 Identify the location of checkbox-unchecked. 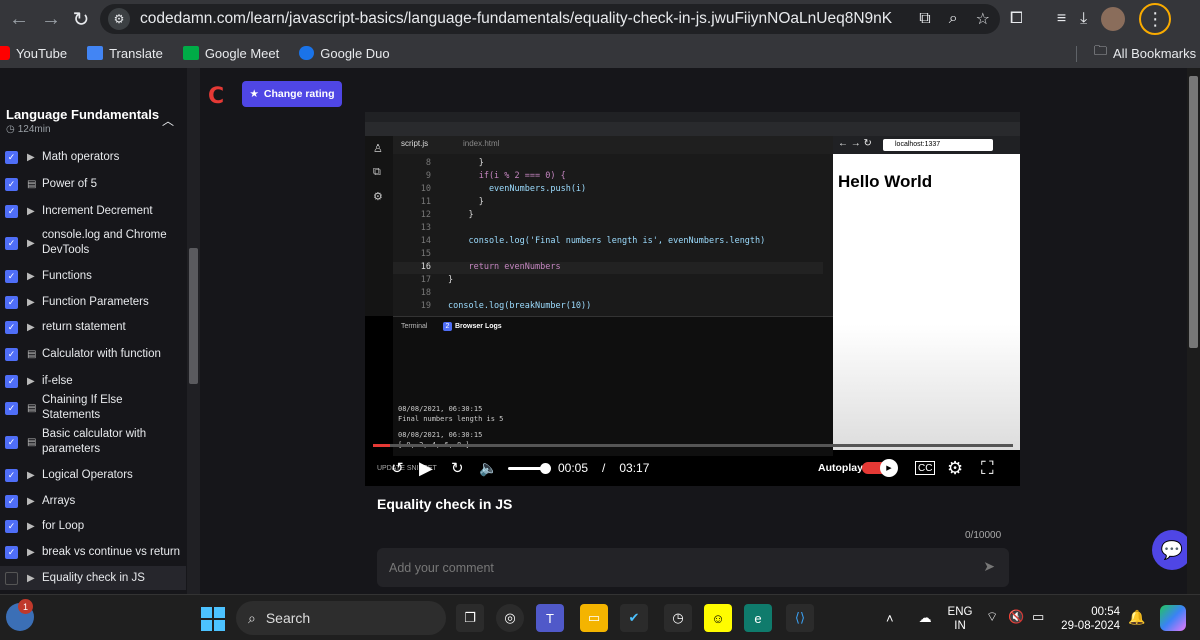
(11, 578).